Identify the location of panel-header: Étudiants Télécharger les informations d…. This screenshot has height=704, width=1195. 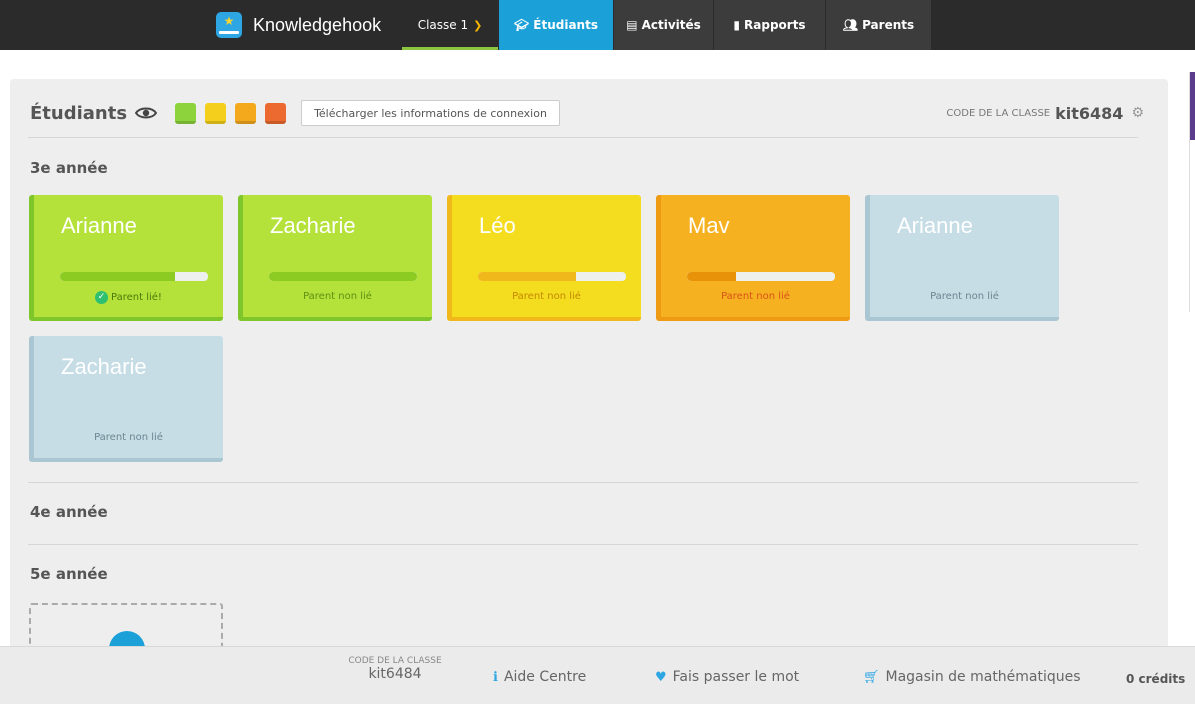
(295, 113).